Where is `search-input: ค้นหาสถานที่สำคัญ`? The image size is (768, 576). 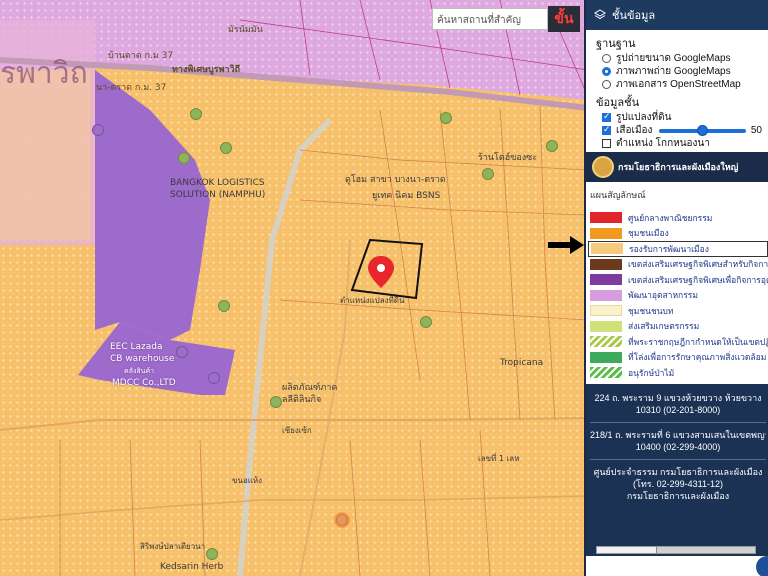 search-input: ค้นหาสถานที่สำคัญ is located at coordinates (490, 19).